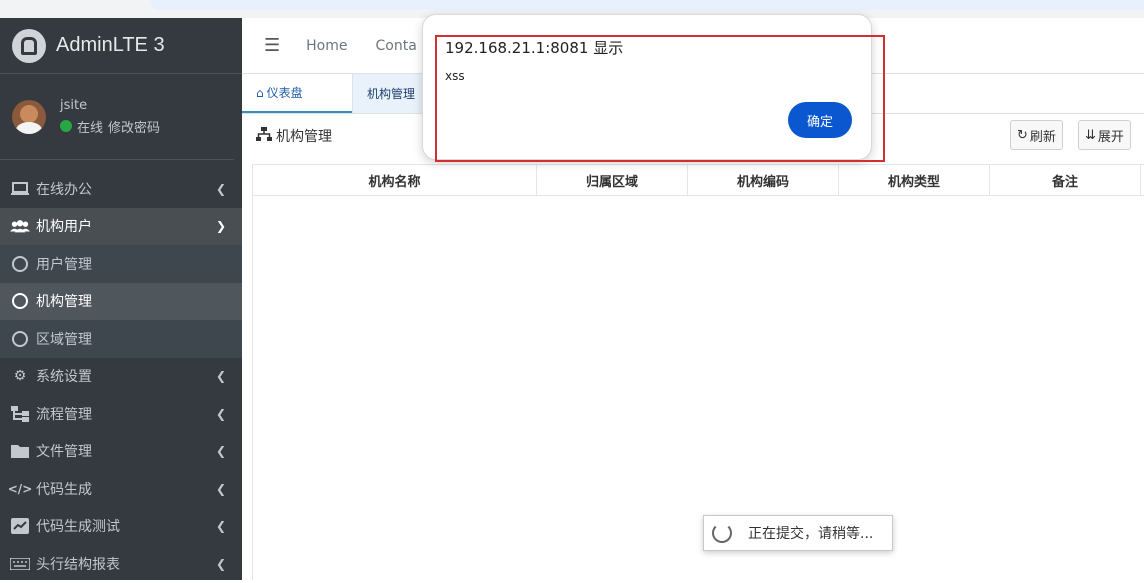 Image resolution: width=1144 pixels, height=583 pixels. What do you see at coordinates (20, 488) in the screenshot?
I see `code-icon: </>` at bounding box center [20, 488].